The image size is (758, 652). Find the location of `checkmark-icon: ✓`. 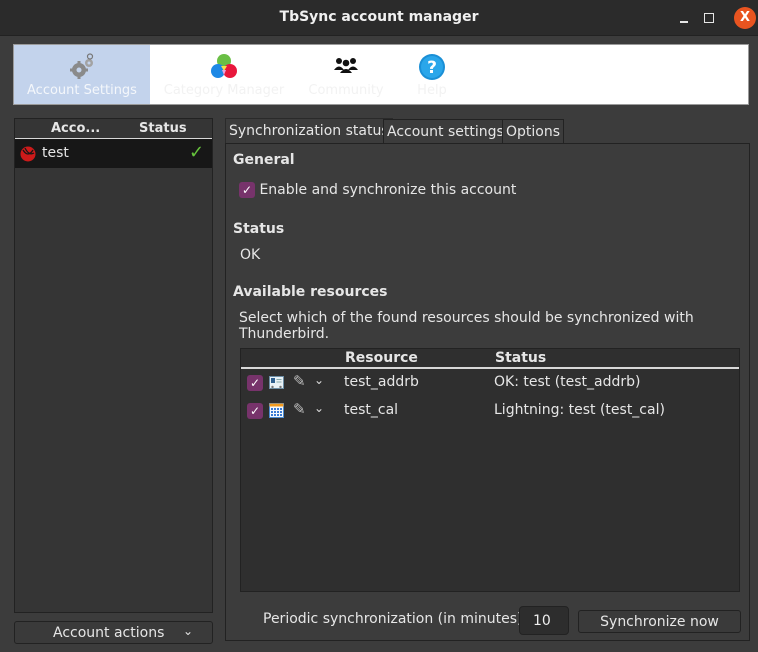

checkmark-icon: ✓ is located at coordinates (197, 152).